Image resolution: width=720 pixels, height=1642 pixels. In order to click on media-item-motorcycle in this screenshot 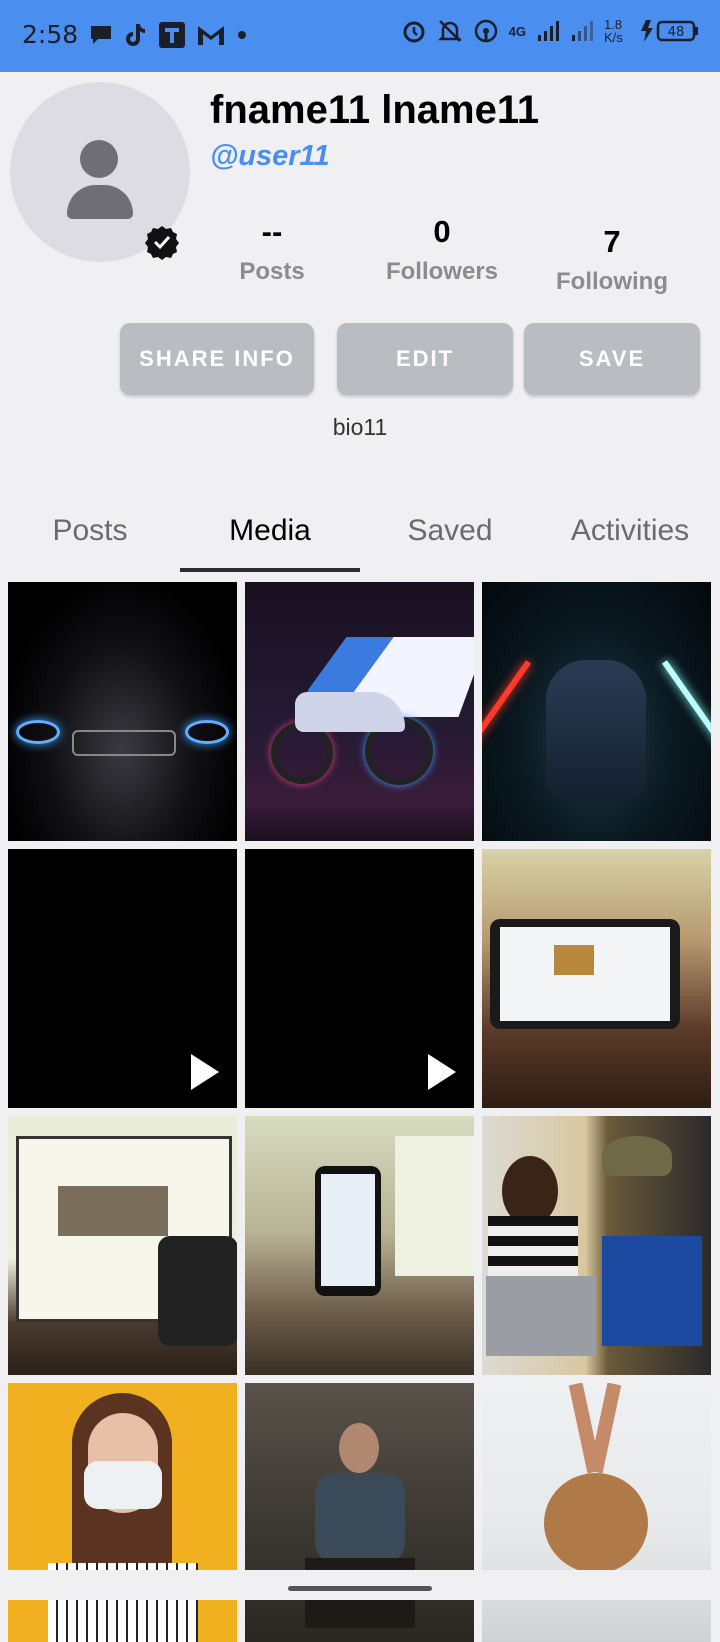, I will do `click(359, 711)`.